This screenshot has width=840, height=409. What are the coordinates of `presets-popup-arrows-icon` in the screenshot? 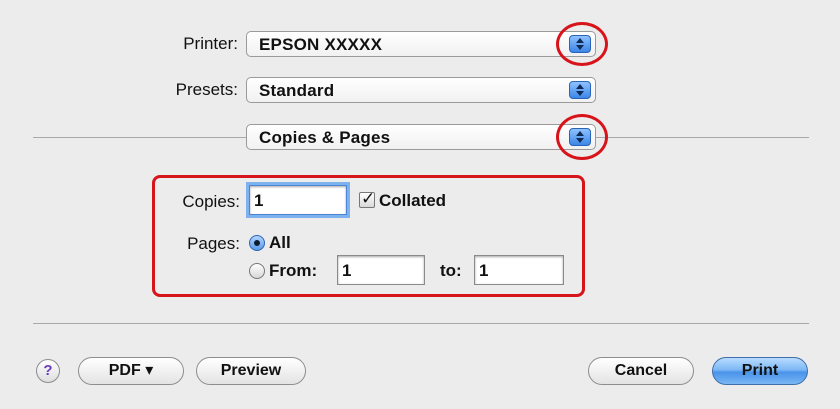 It's located at (580, 90).